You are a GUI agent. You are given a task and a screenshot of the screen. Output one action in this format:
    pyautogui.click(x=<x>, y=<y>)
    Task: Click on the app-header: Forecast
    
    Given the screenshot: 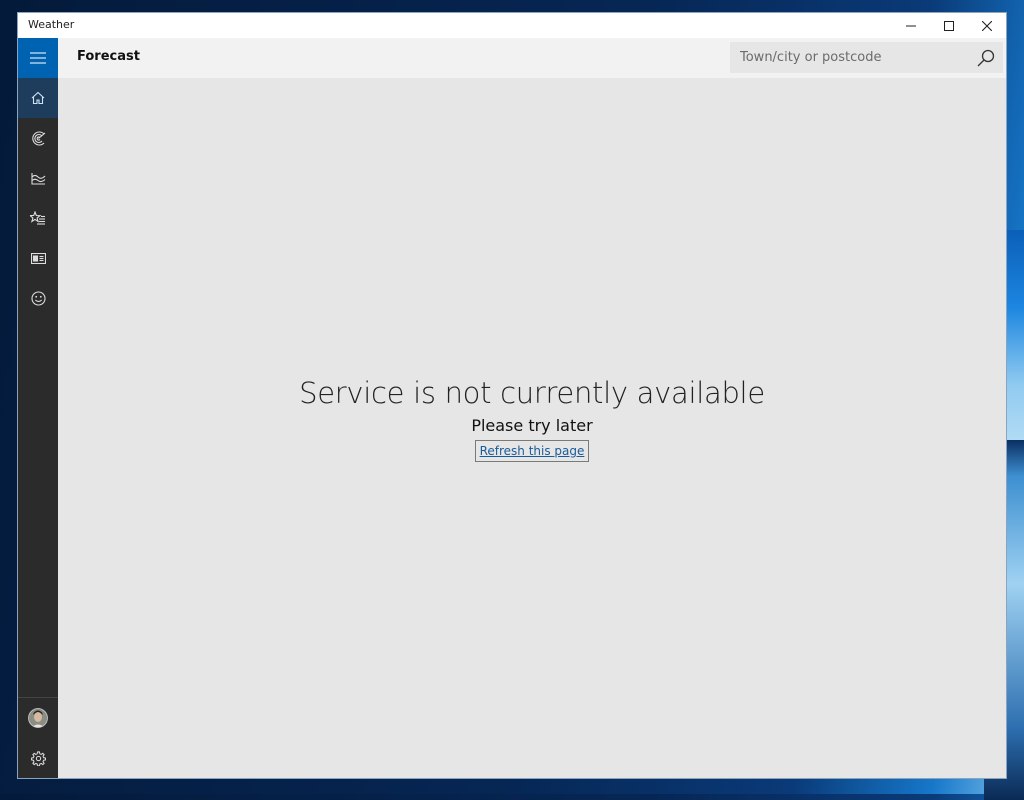 What is the action you would take?
    pyautogui.click(x=532, y=58)
    